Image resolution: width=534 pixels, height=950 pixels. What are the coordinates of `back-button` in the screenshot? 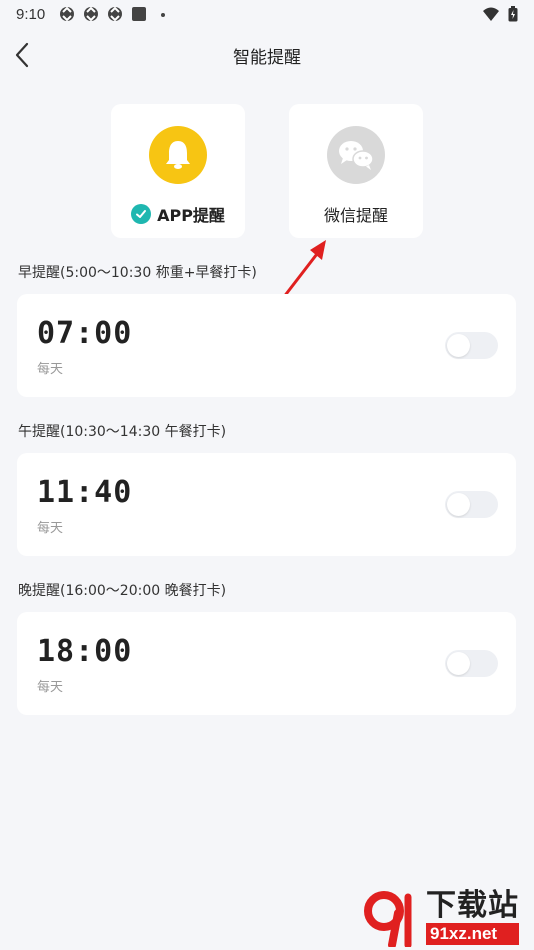 It's located at (22, 55).